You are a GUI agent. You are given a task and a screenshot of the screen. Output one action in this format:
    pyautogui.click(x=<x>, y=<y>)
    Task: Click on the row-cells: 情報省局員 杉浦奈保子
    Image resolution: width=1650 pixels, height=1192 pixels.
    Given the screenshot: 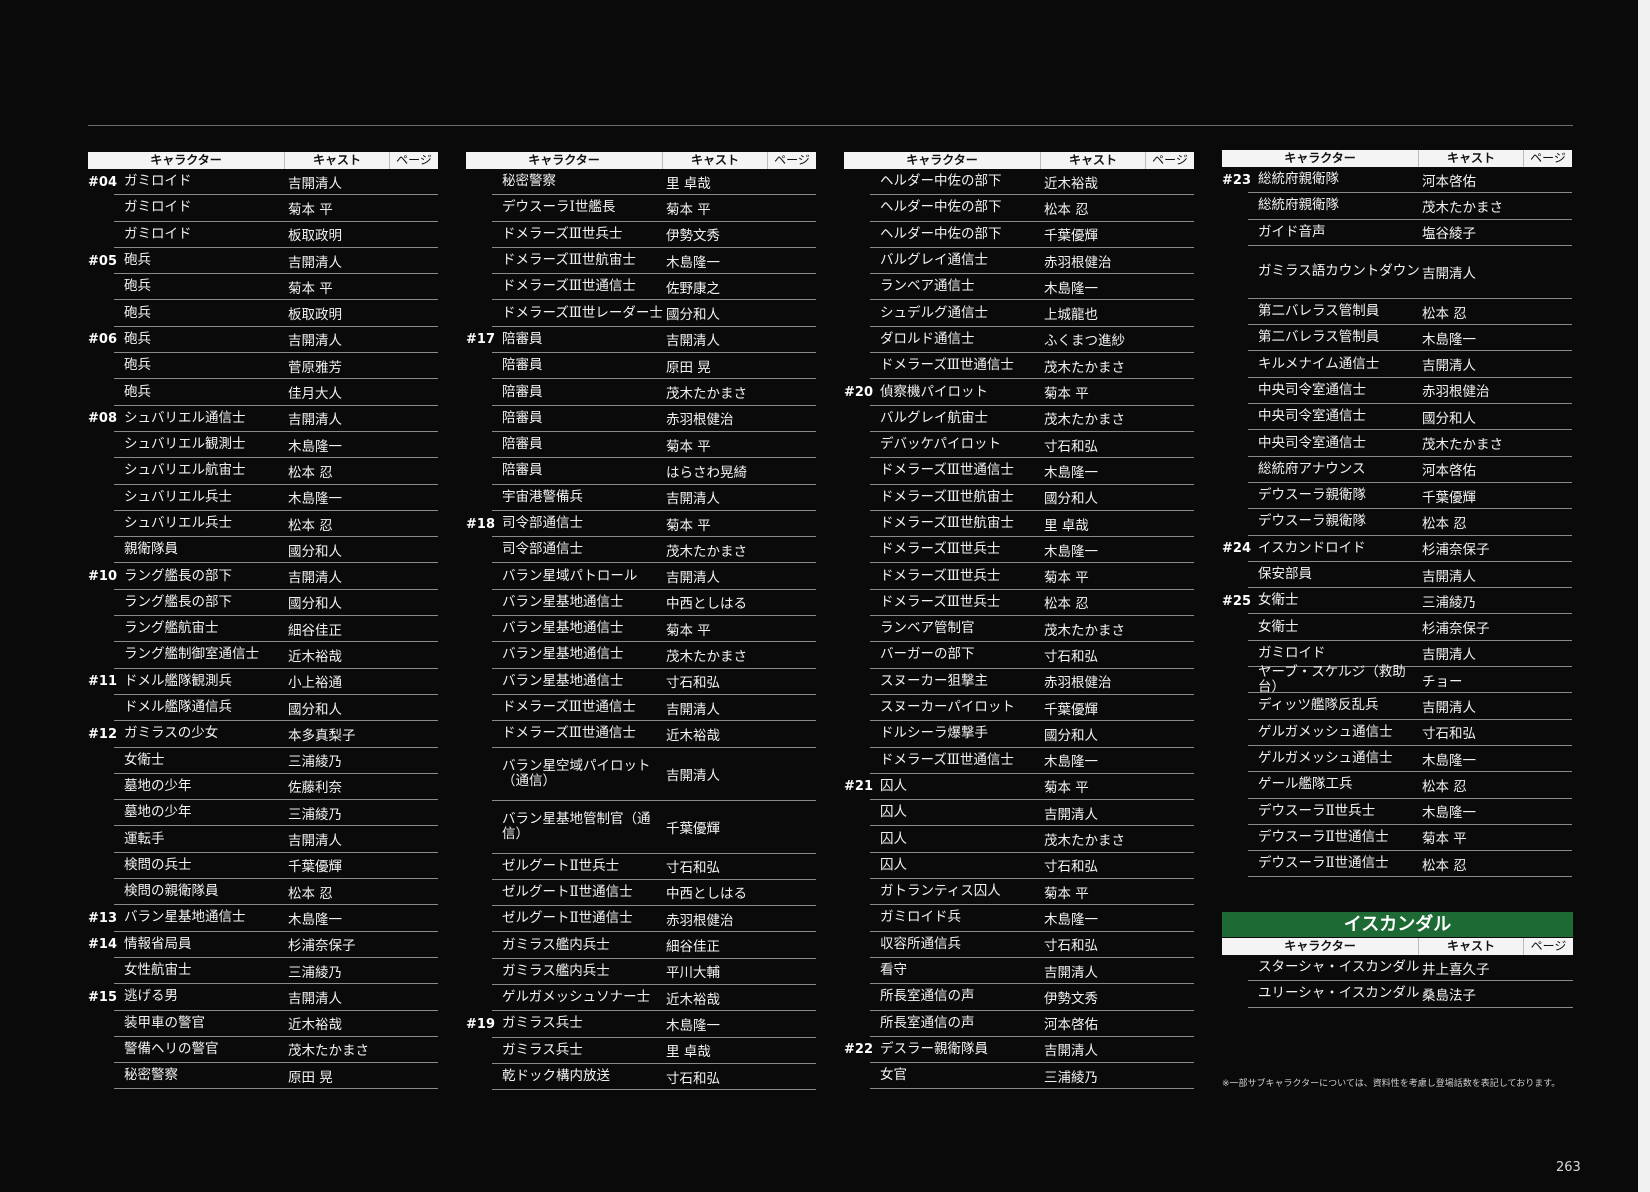 What is the action you would take?
    pyautogui.click(x=276, y=945)
    